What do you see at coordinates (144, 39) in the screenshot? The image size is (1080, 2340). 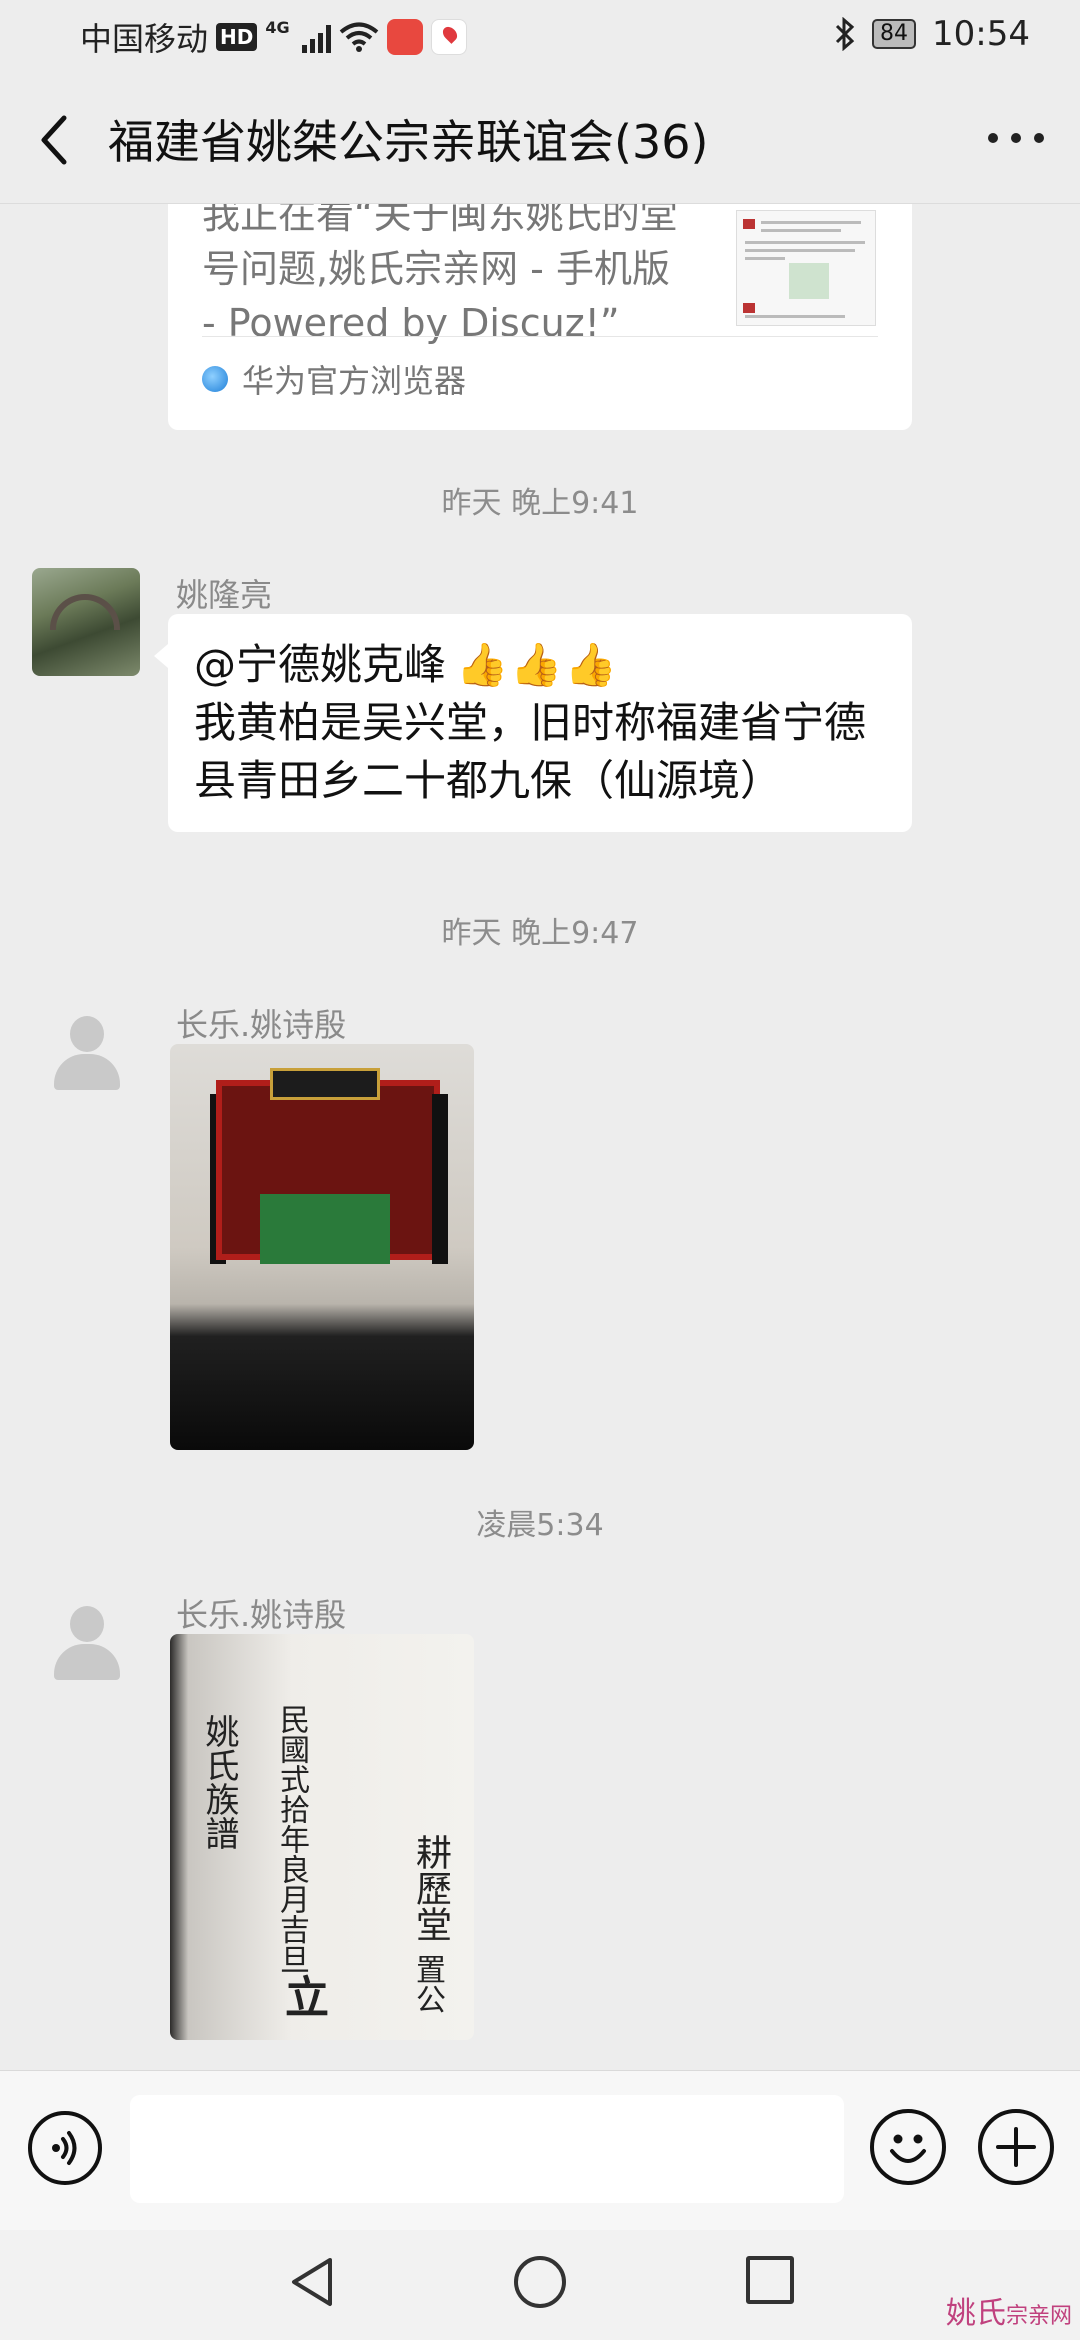 I see `carrier-name: 中国移动` at bounding box center [144, 39].